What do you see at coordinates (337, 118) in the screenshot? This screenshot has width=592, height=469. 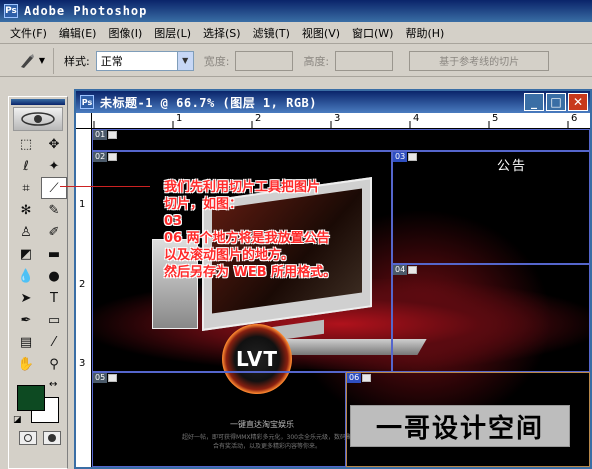 I see `ruler-top-label: 3` at bounding box center [337, 118].